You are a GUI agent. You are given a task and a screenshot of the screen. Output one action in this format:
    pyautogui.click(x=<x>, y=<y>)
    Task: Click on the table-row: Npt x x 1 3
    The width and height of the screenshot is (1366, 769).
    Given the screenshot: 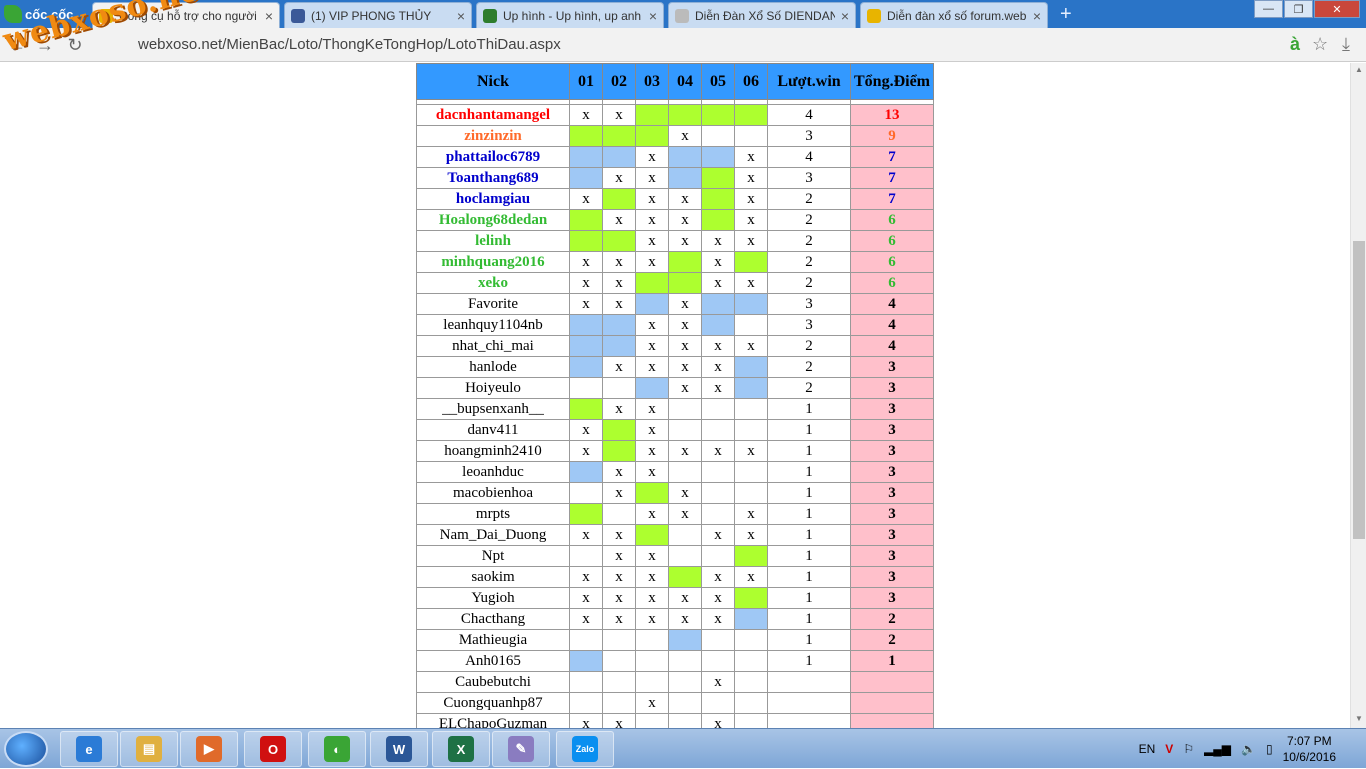 What is the action you would take?
    pyautogui.click(x=675, y=556)
    